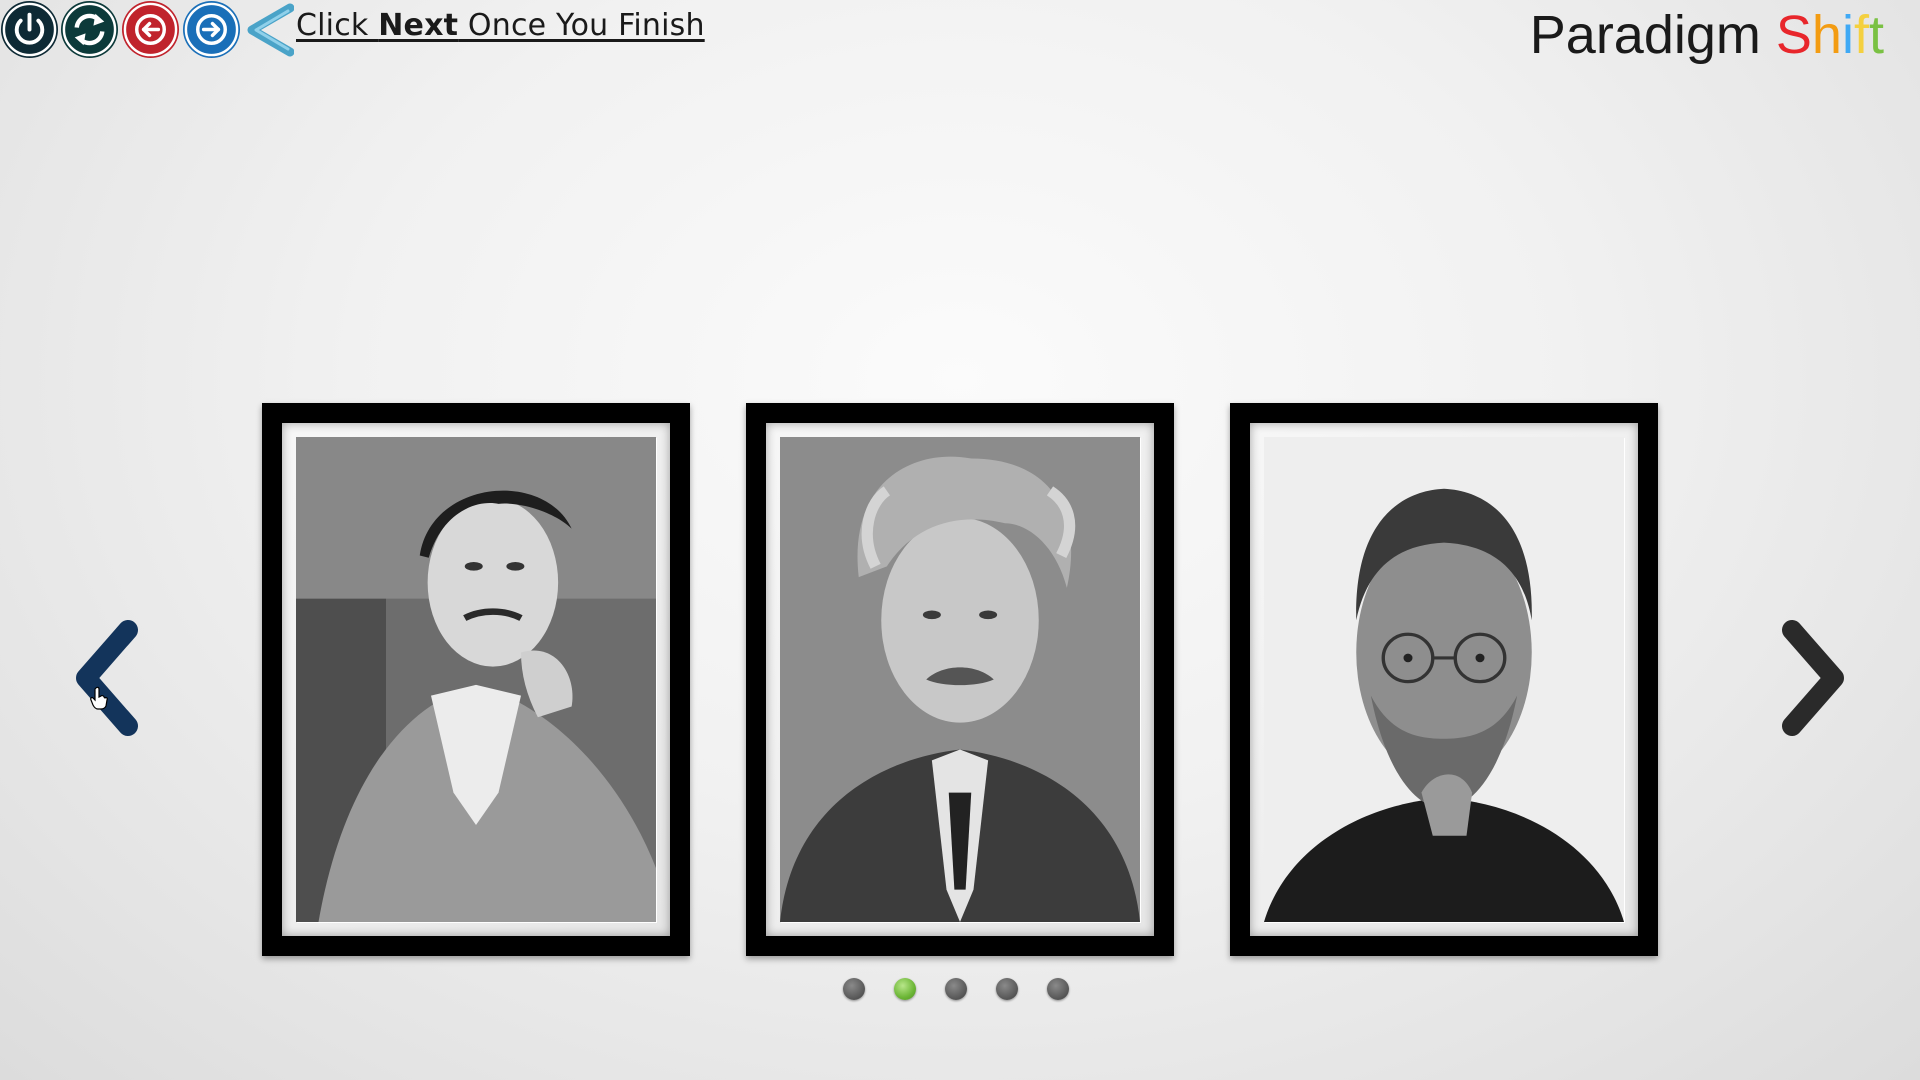  I want to click on brand-letter: S, so click(1793, 35).